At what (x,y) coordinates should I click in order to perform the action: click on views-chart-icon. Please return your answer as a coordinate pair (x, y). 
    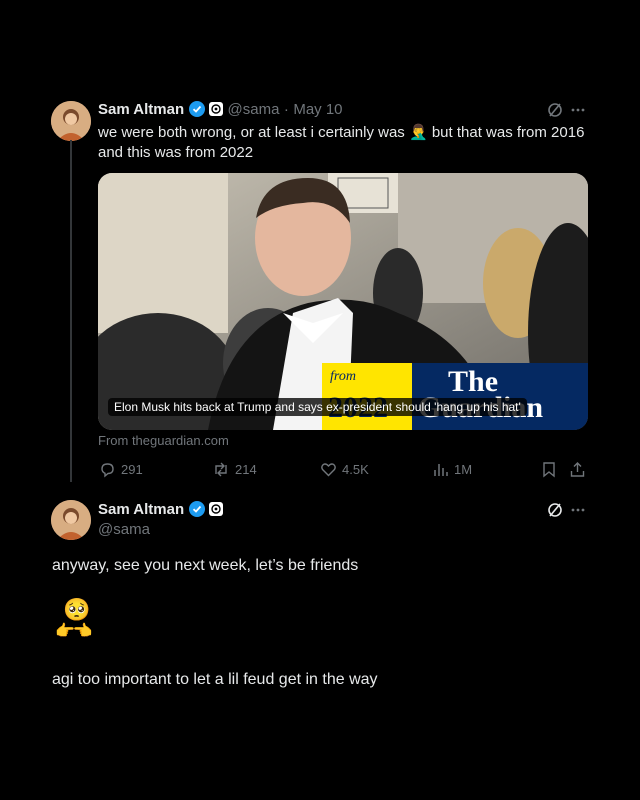
    Looking at the image, I should click on (440, 469).